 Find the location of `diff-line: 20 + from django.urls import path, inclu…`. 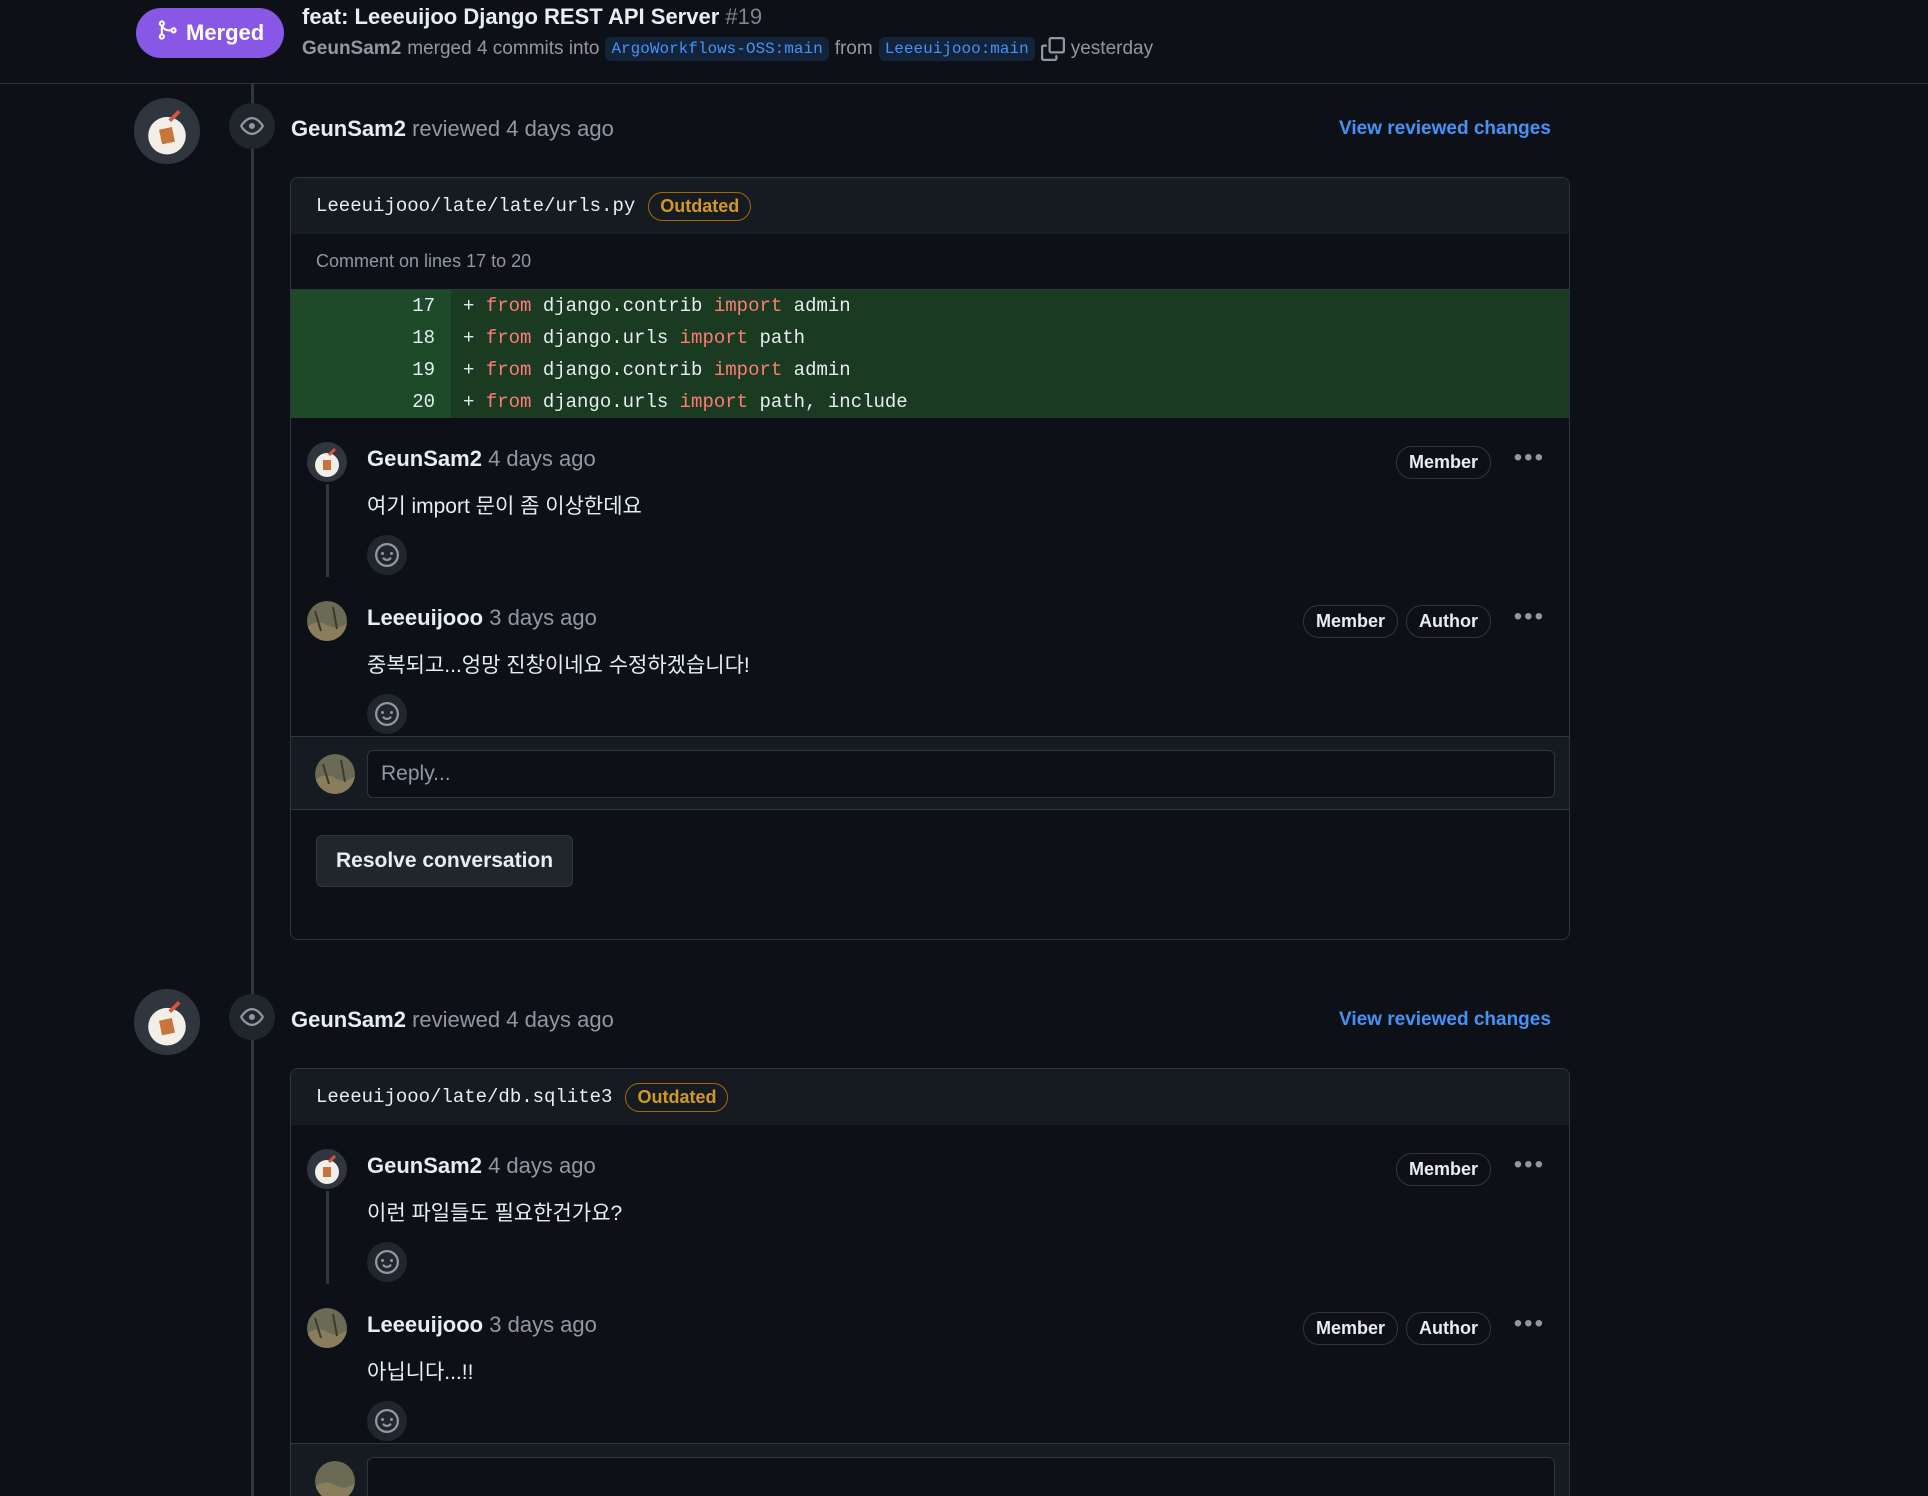

diff-line: 20 + from django.urls import path, inclu… is located at coordinates (930, 402).